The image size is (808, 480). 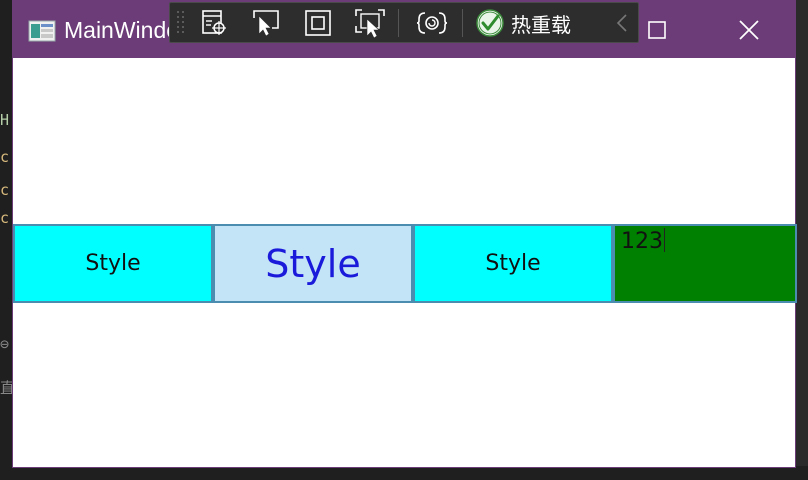 I want to click on go-to-live-visual-tree-button, so click(x=214, y=23).